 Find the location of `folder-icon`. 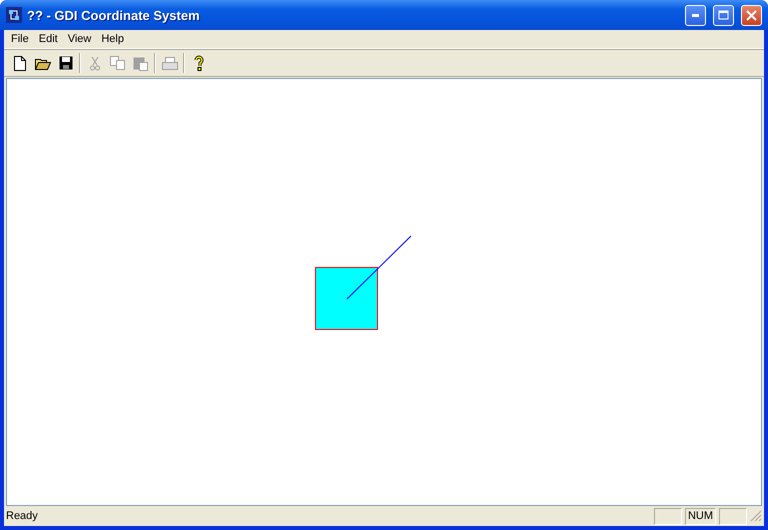

folder-icon is located at coordinates (42, 63).